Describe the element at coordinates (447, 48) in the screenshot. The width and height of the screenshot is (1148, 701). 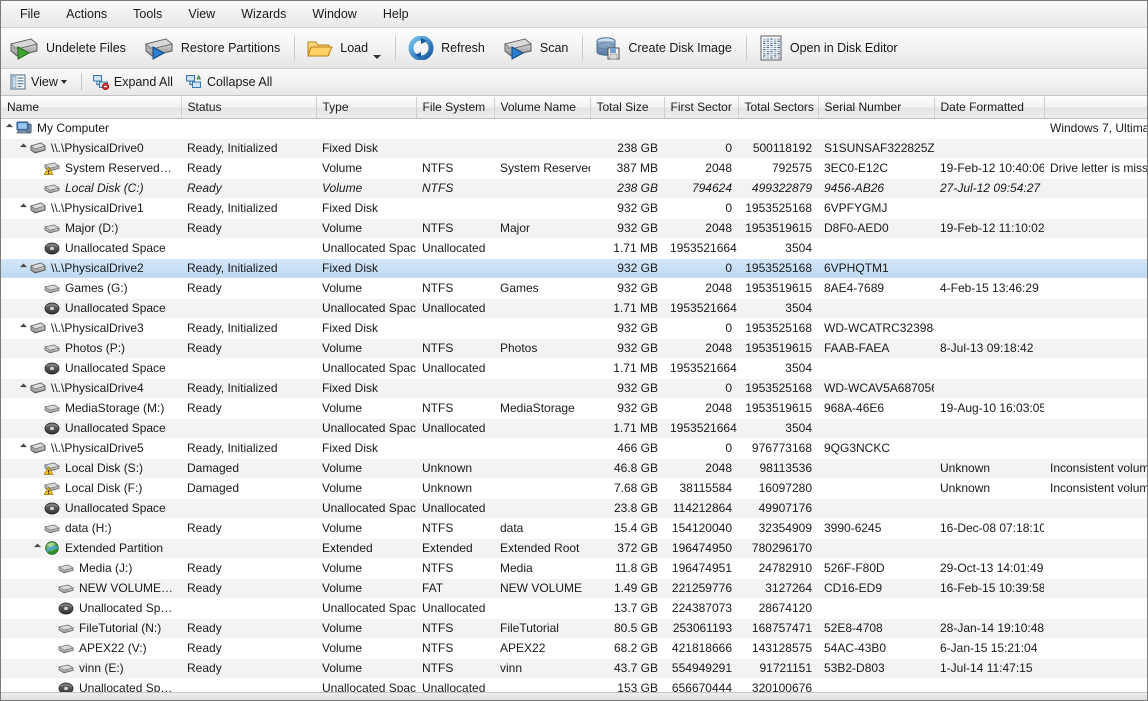
I see `toolbar-button-refresh: Refresh` at that location.